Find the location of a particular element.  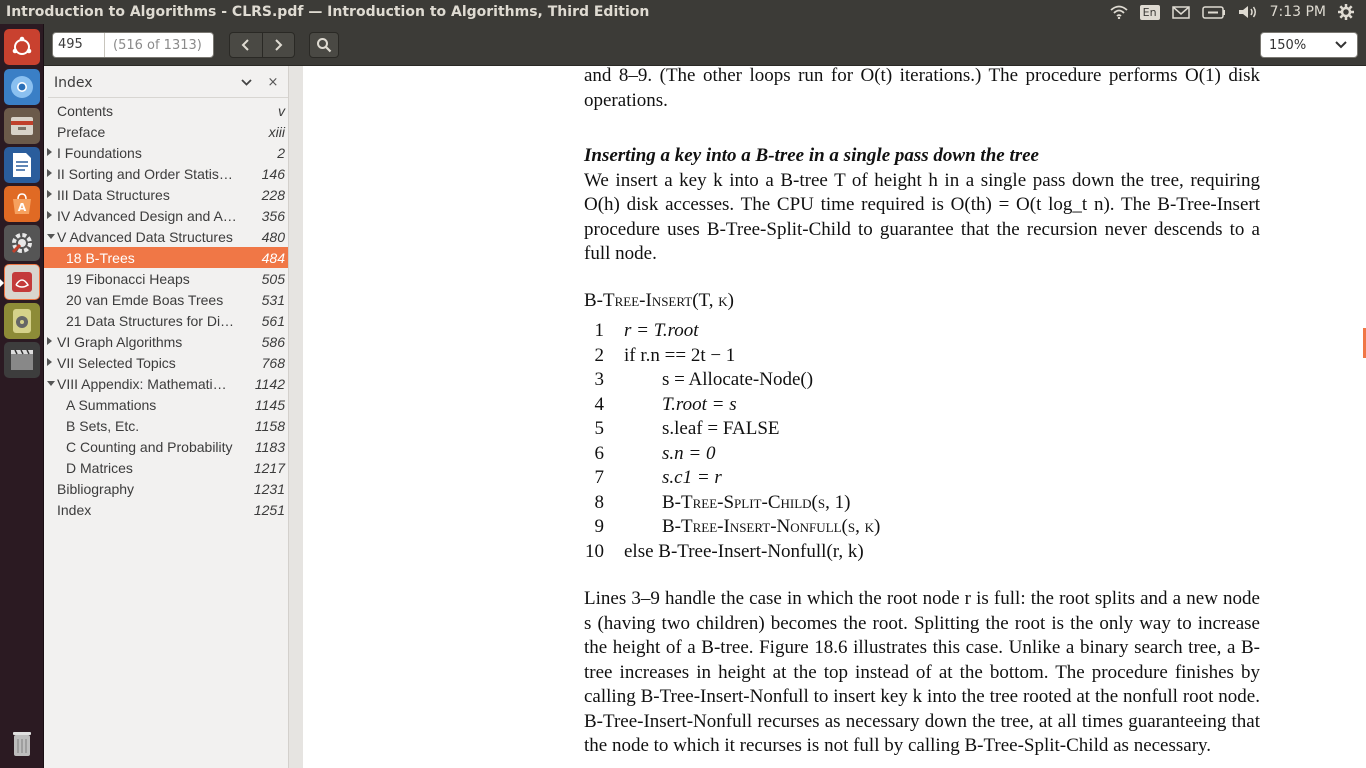

toc-item: VI Graph Algorithms 586 is located at coordinates (166, 341).